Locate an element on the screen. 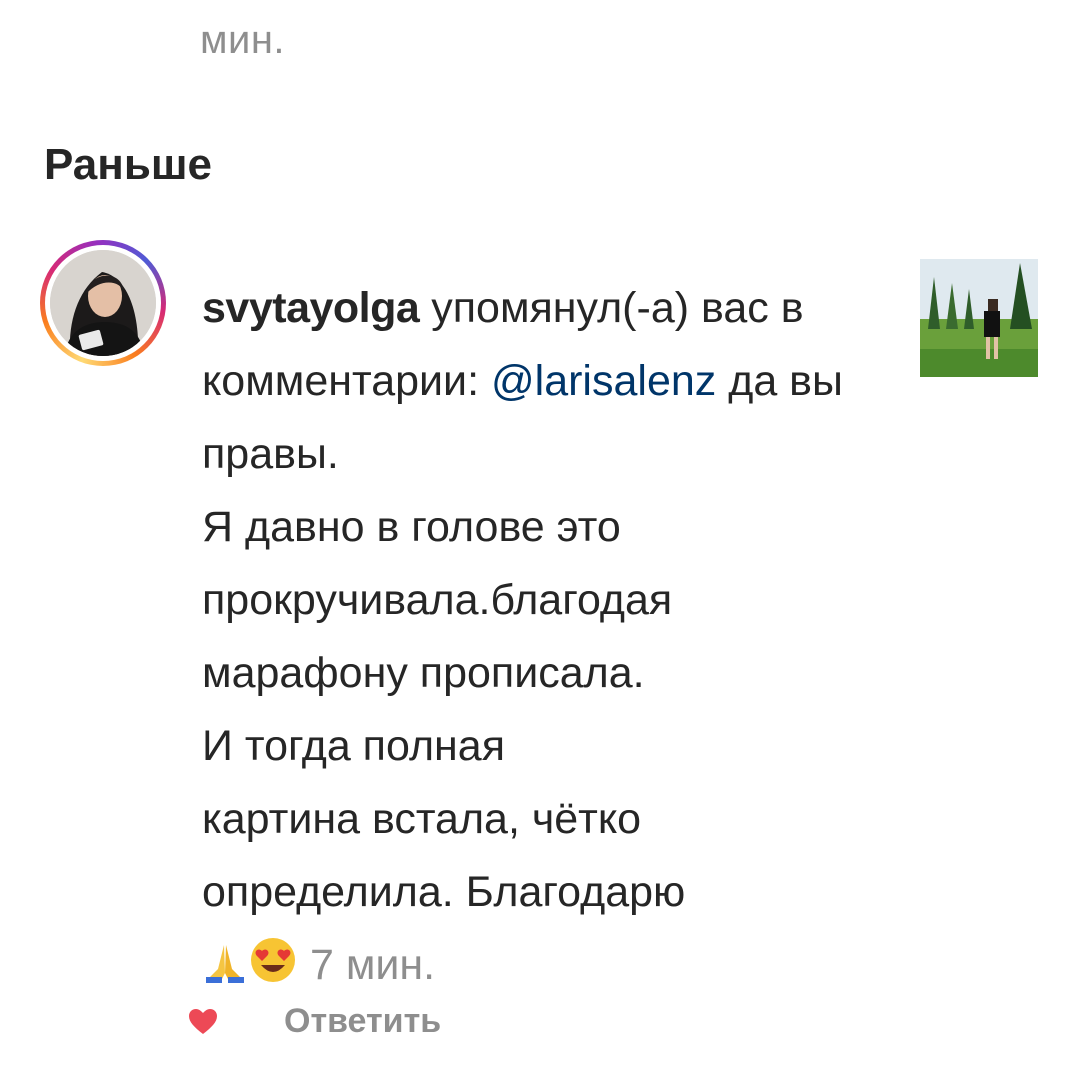 This screenshot has width=1080, height=1069. mention-link: @larisalenz is located at coordinates (603, 381).